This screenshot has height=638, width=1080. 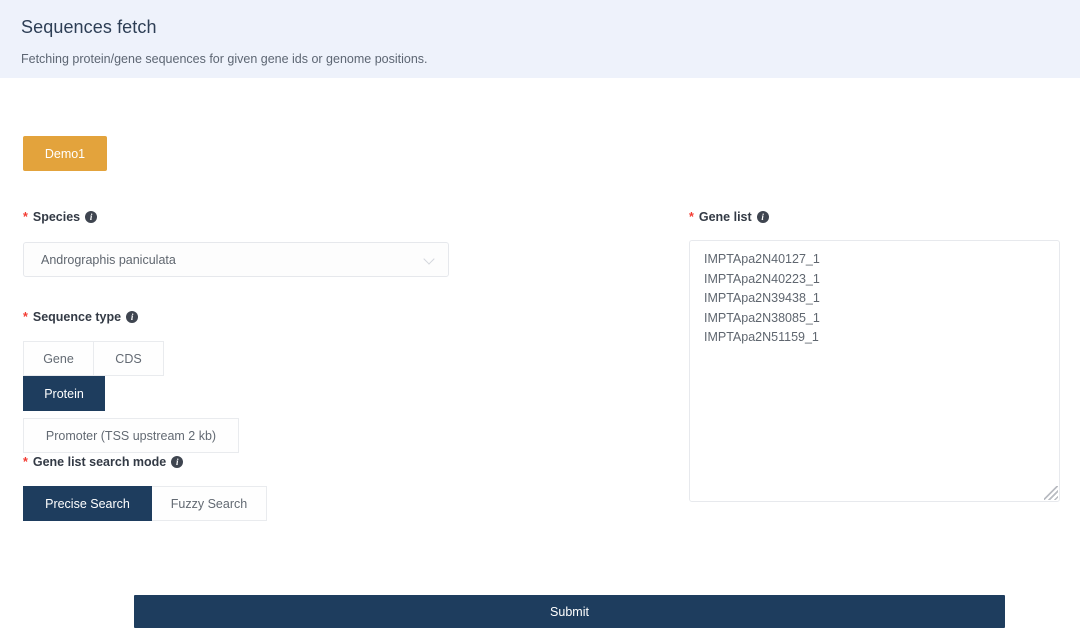 I want to click on sequence-type-option-protein: Protein, so click(x=64, y=393).